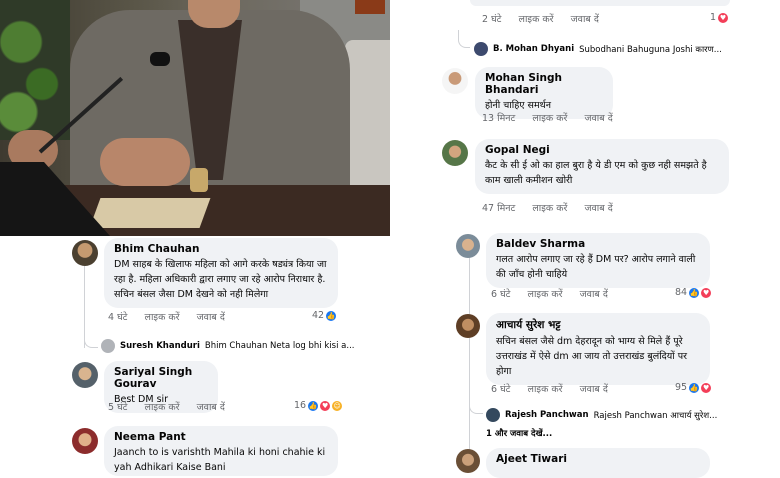 The width and height of the screenshot is (780, 478). I want to click on comment-actions: 2 घंटे लाइक करें जवाब दें, so click(547, 18).